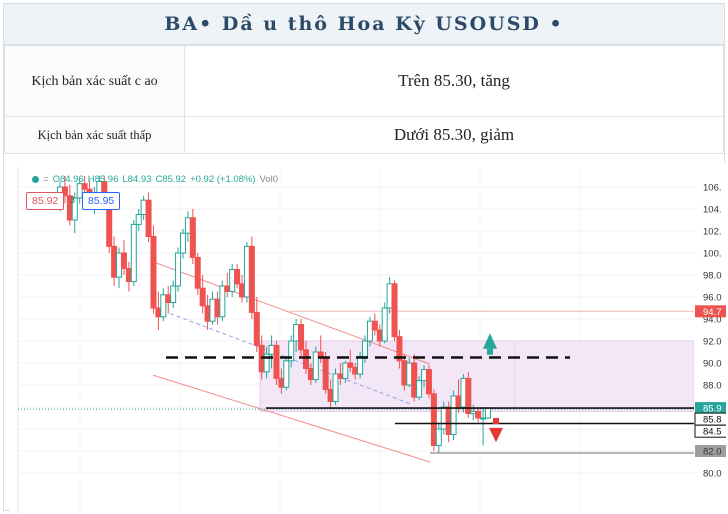 This screenshot has height=514, width=728. I want to click on ohlc-close: C85.92, so click(171, 179).